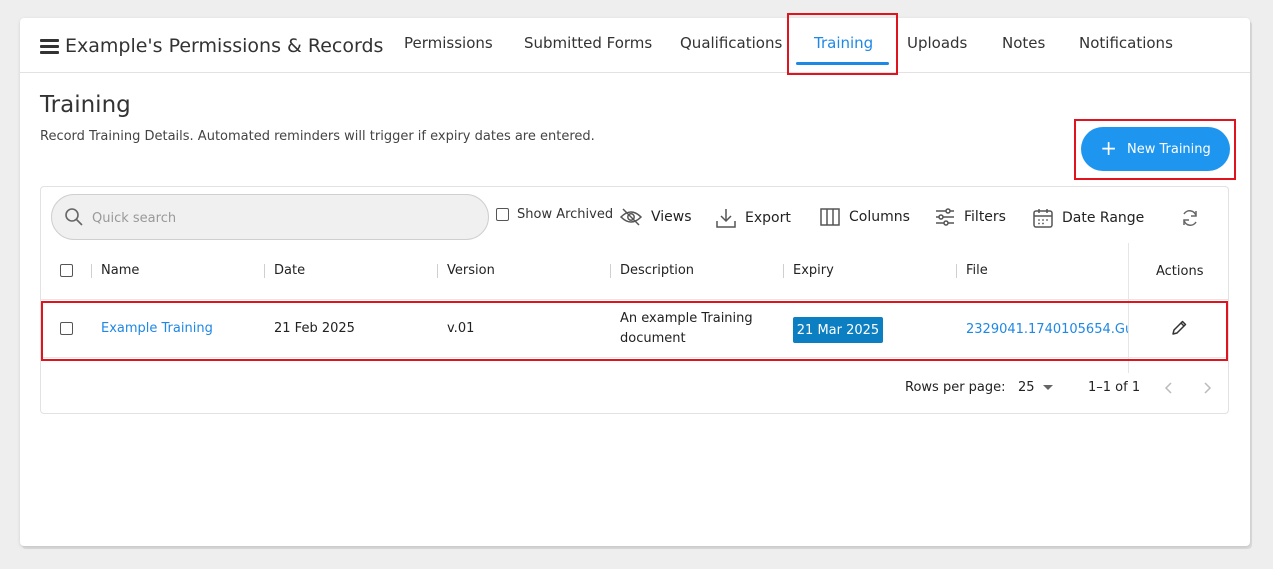  What do you see at coordinates (1207, 388) in the screenshot?
I see `next-page-icon` at bounding box center [1207, 388].